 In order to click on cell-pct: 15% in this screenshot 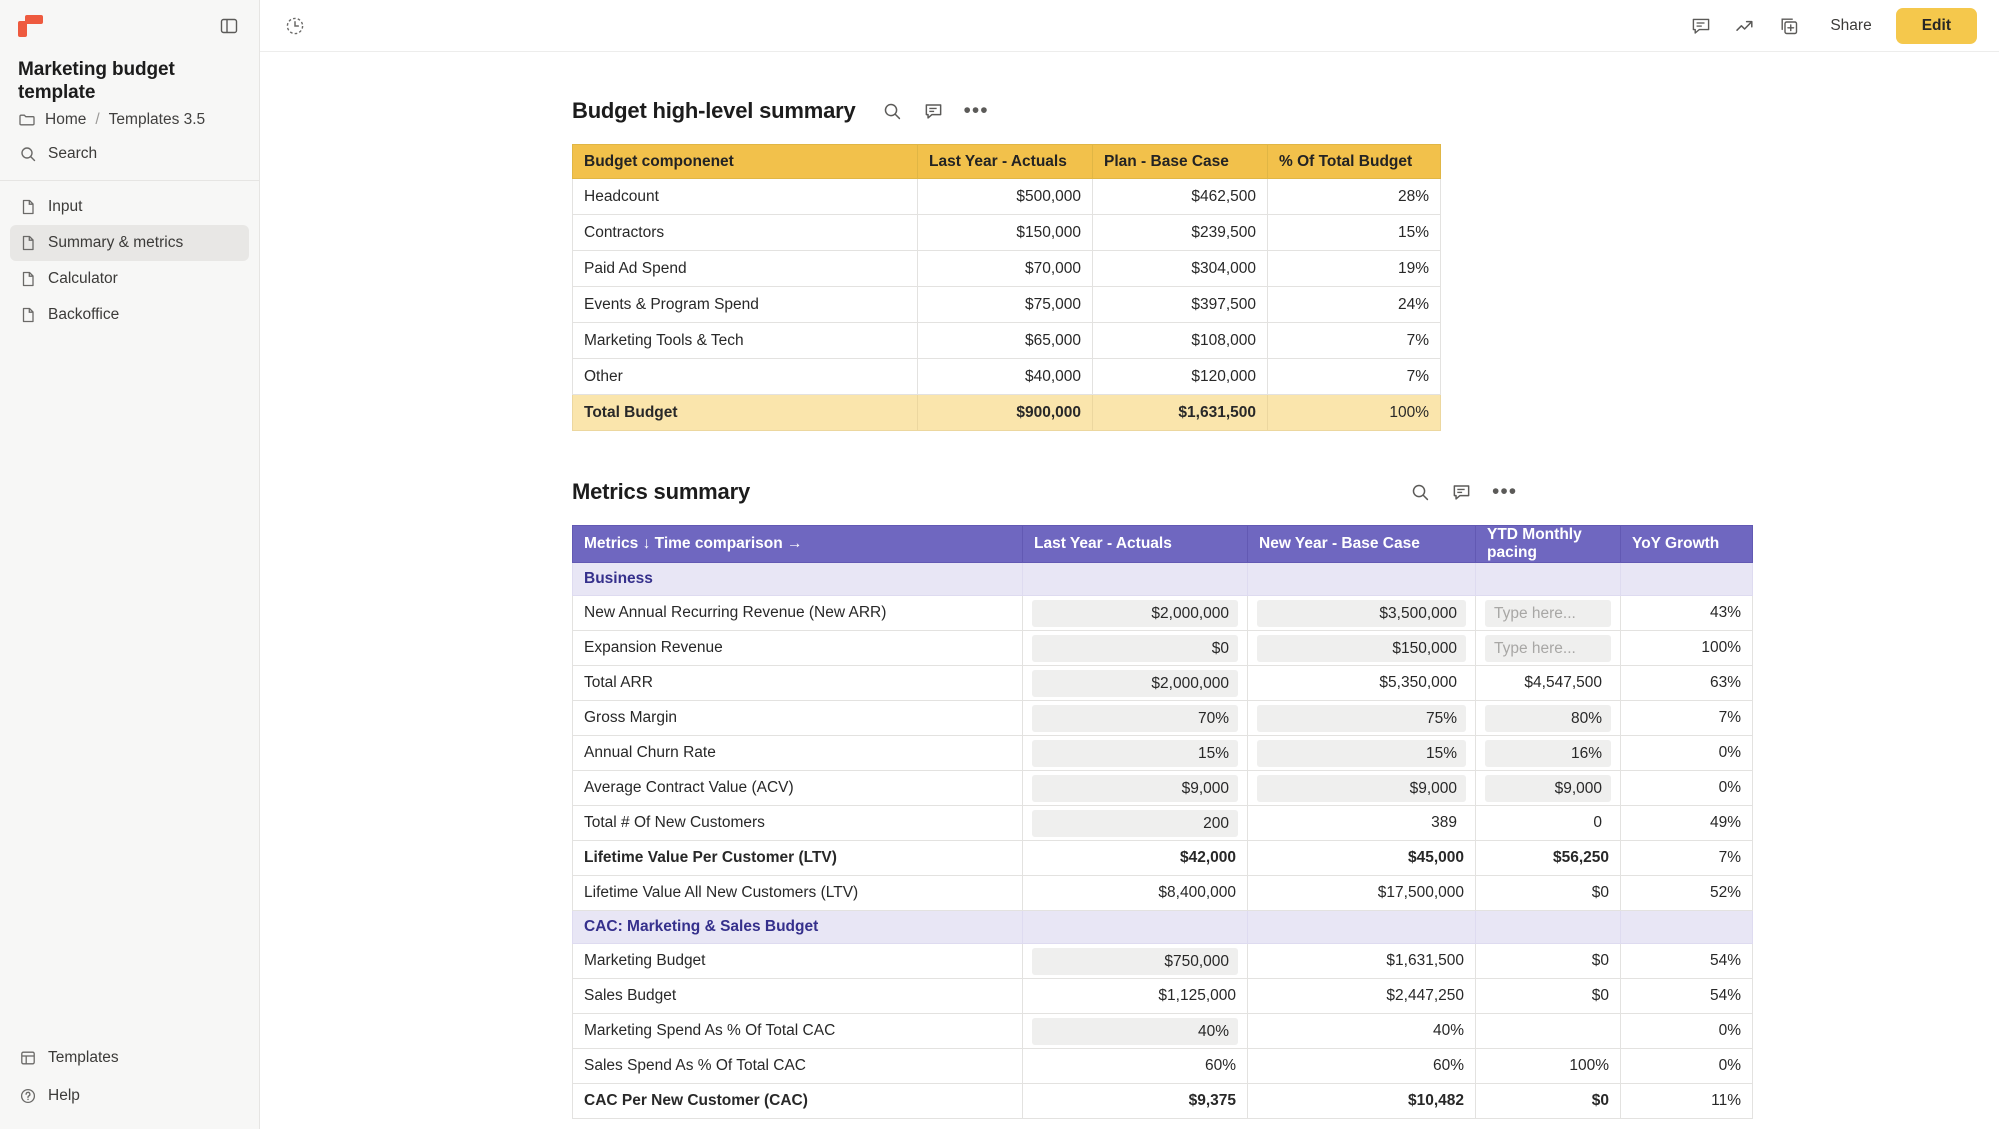, I will do `click(1354, 232)`.